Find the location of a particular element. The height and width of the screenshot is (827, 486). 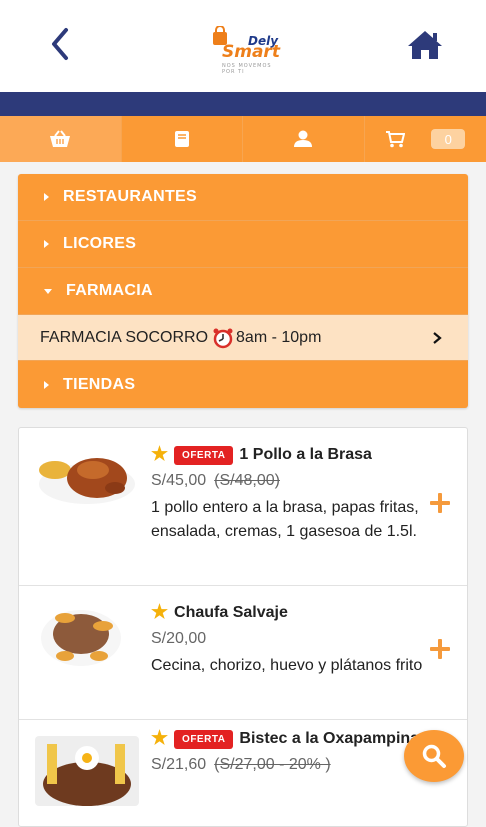

user-icon is located at coordinates (303, 139).